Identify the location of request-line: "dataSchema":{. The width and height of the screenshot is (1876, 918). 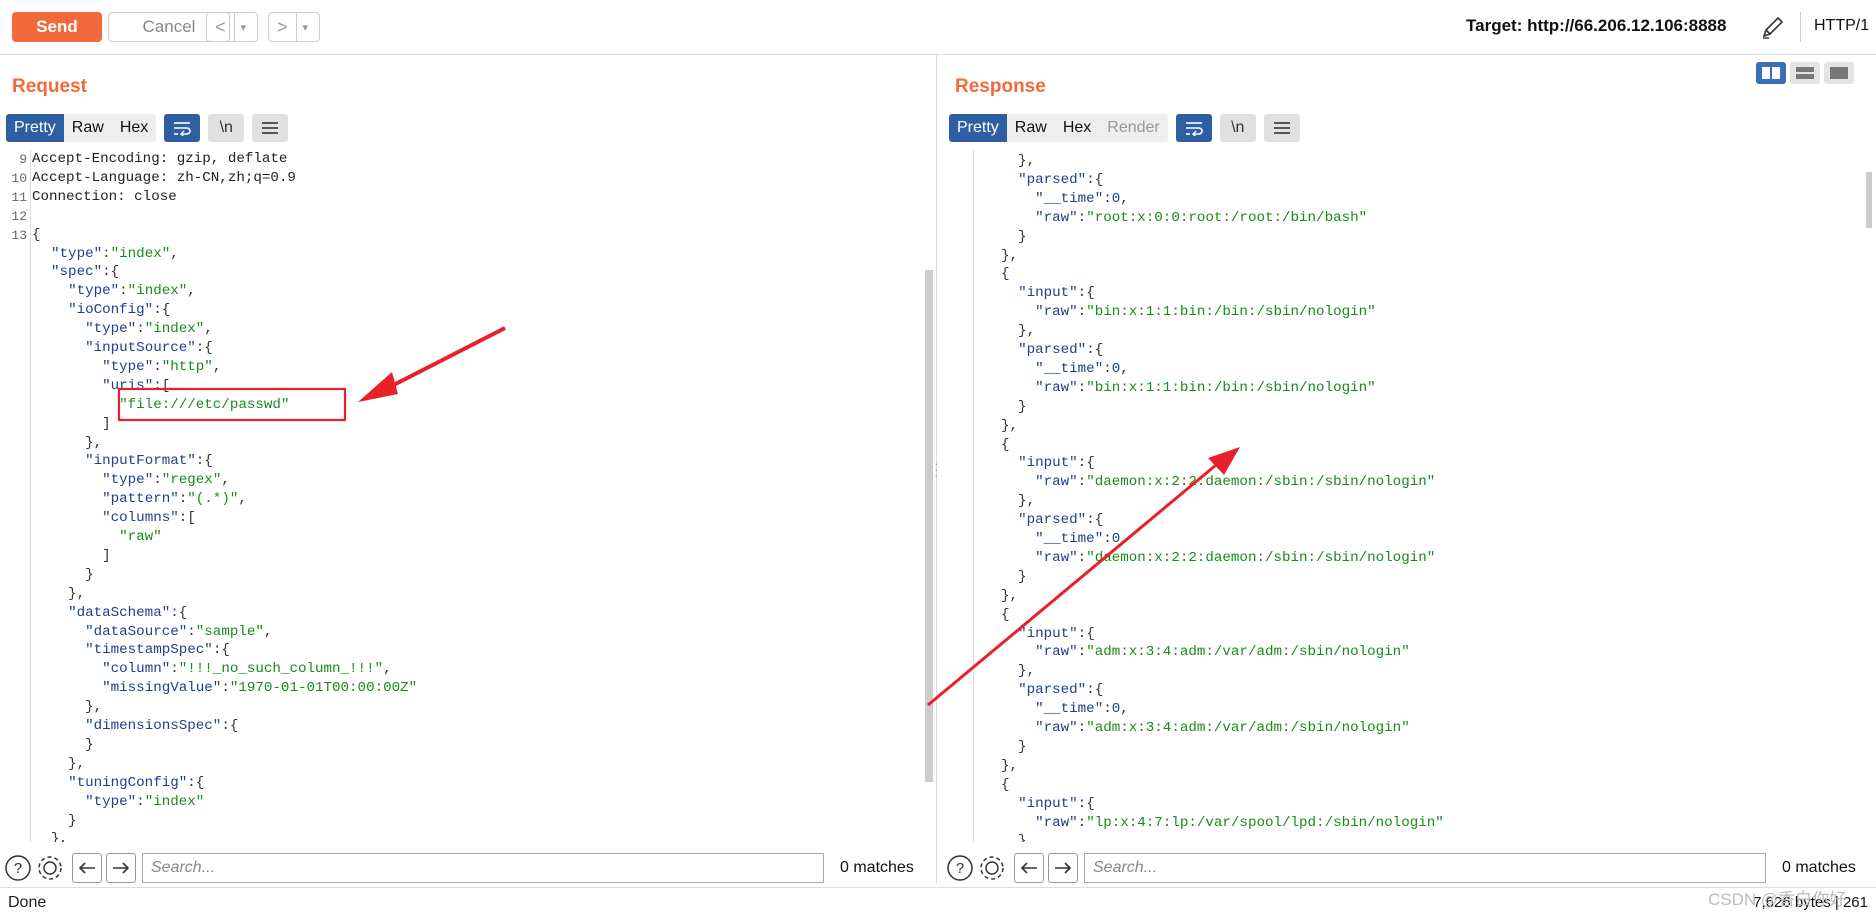
(128, 612).